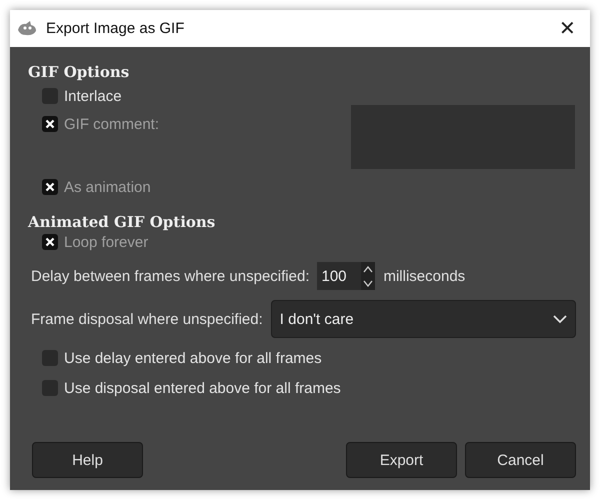 The width and height of the screenshot is (600, 502). I want to click on cancel-button: Cancel, so click(520, 460).